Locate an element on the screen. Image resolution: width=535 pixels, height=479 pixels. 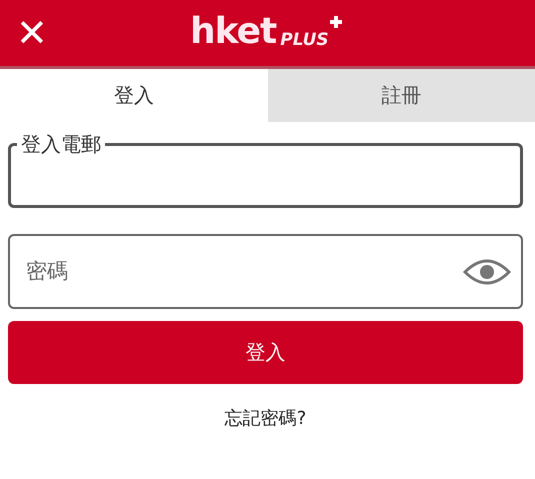
eye-icon is located at coordinates (487, 272).